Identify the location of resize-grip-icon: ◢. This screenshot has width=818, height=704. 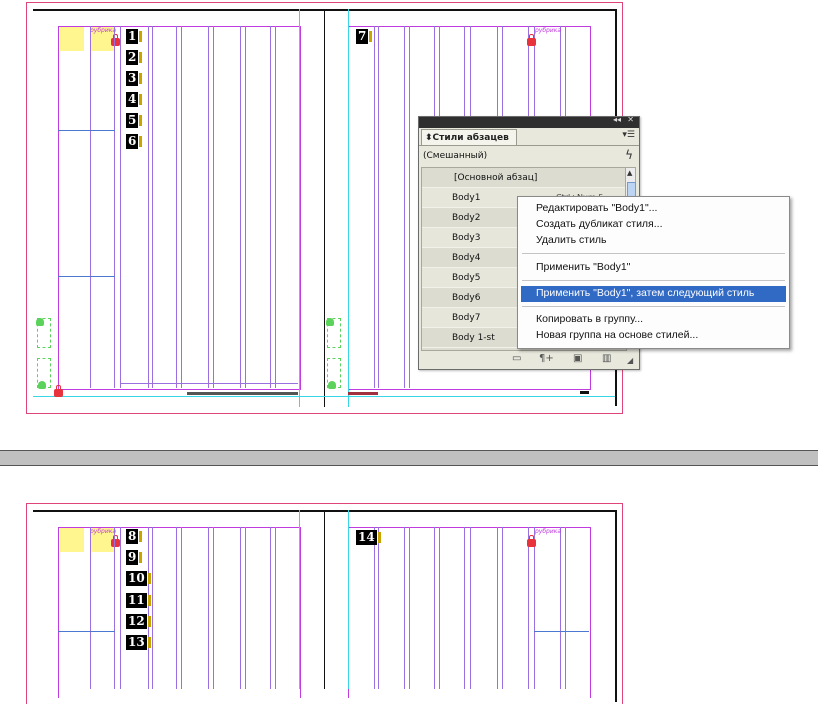
(630, 360).